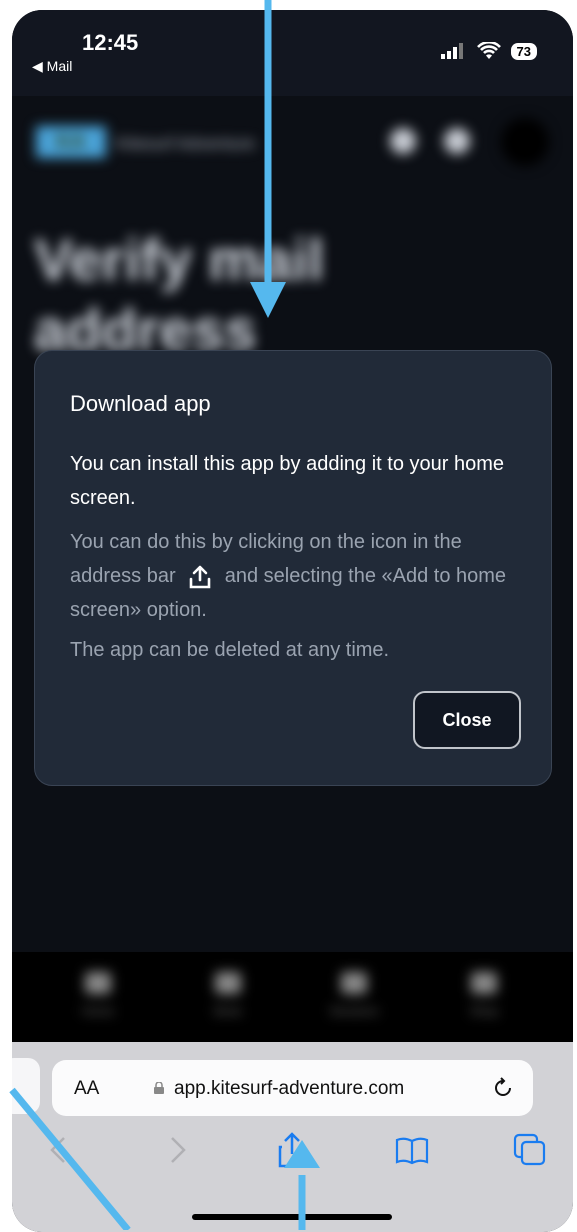 The width and height of the screenshot is (577, 1232). Describe the element at coordinates (26, 1086) in the screenshot. I see `previous-tab-preview` at that location.